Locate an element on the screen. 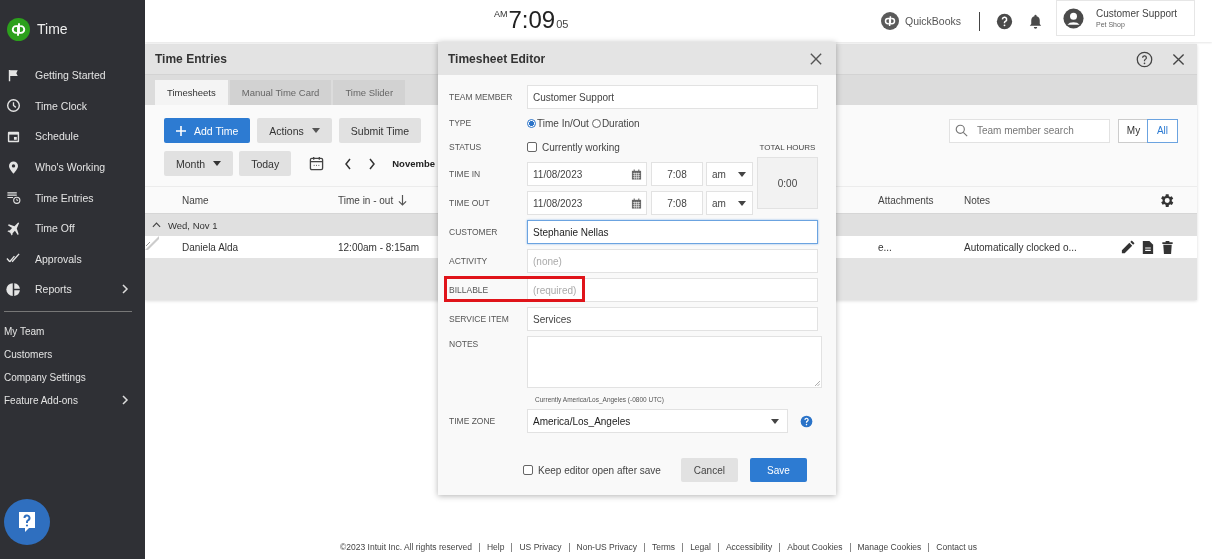 The width and height of the screenshot is (1212, 559). actions-dropdown: Actions is located at coordinates (294, 130).